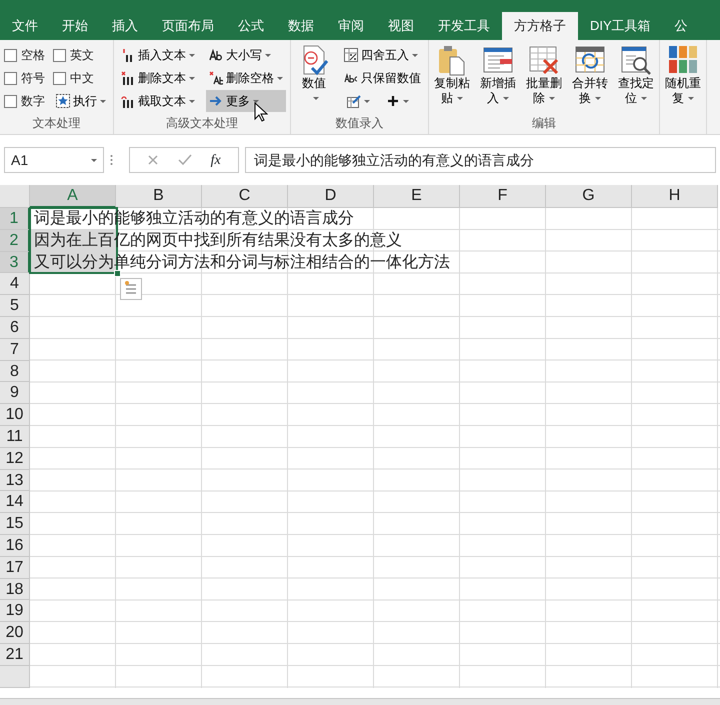  Describe the element at coordinates (111, 160) in the screenshot. I see `grip-icon` at that location.